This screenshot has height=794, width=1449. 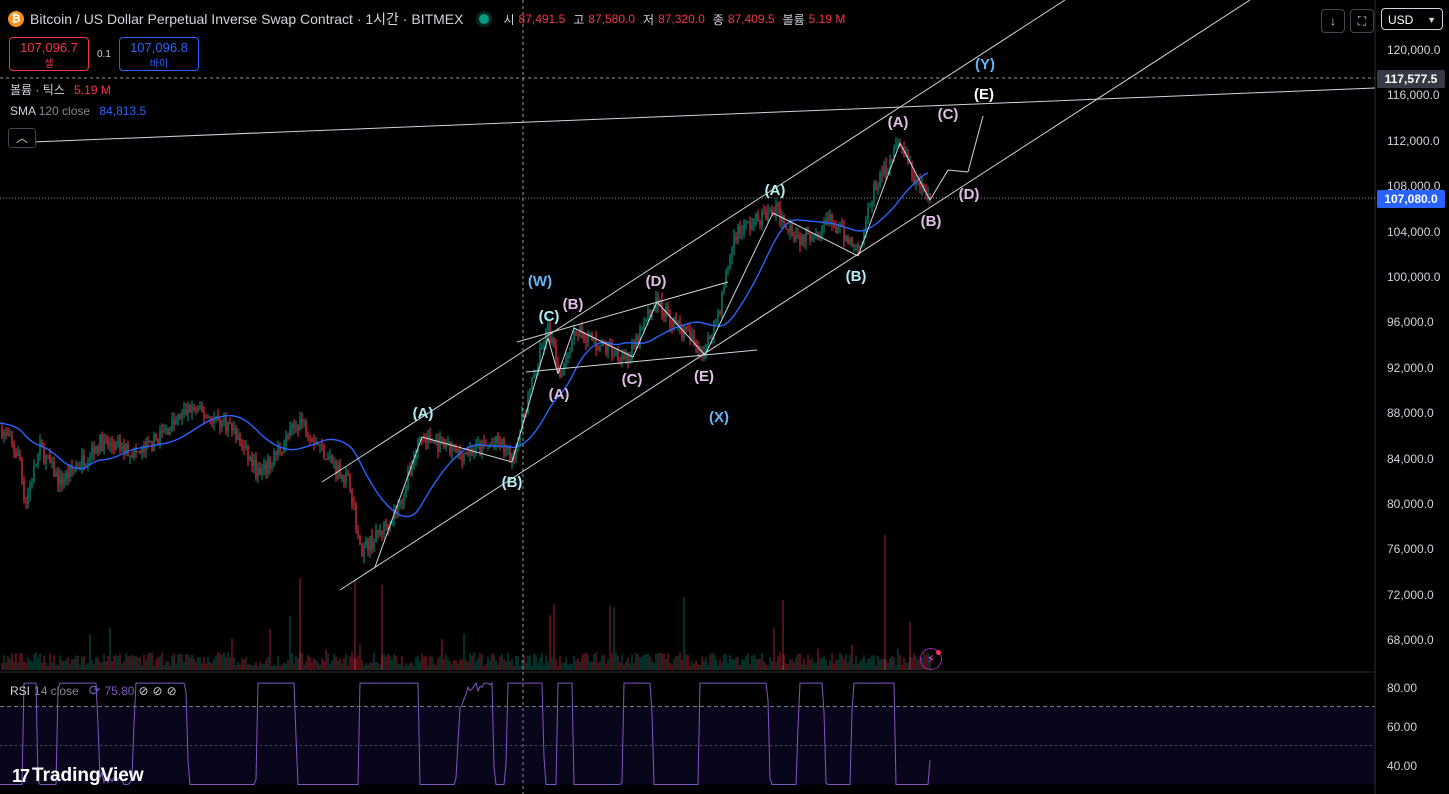 What do you see at coordinates (78, 776) in the screenshot?
I see `tradingview-logo: 17 TradingView` at bounding box center [78, 776].